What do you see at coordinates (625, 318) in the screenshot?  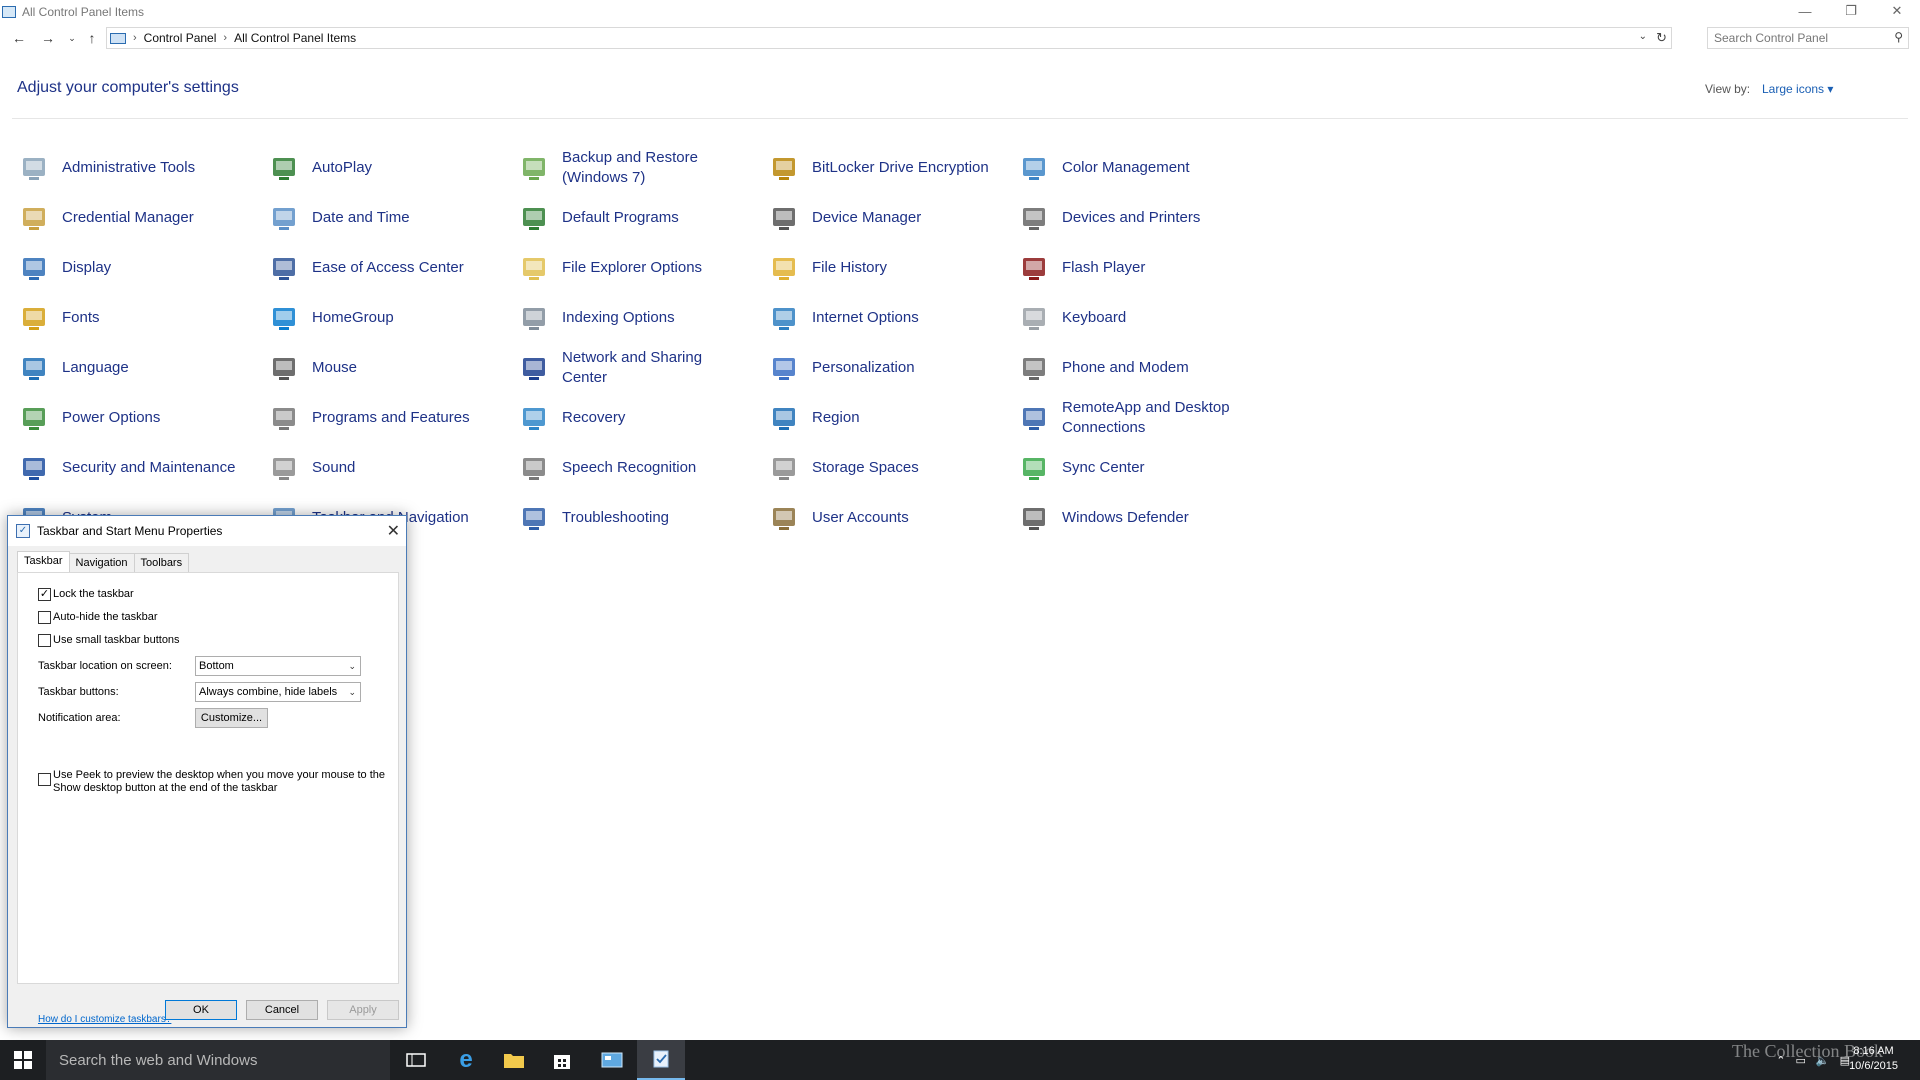 I see `item-indexing-options: Indexing Options` at bounding box center [625, 318].